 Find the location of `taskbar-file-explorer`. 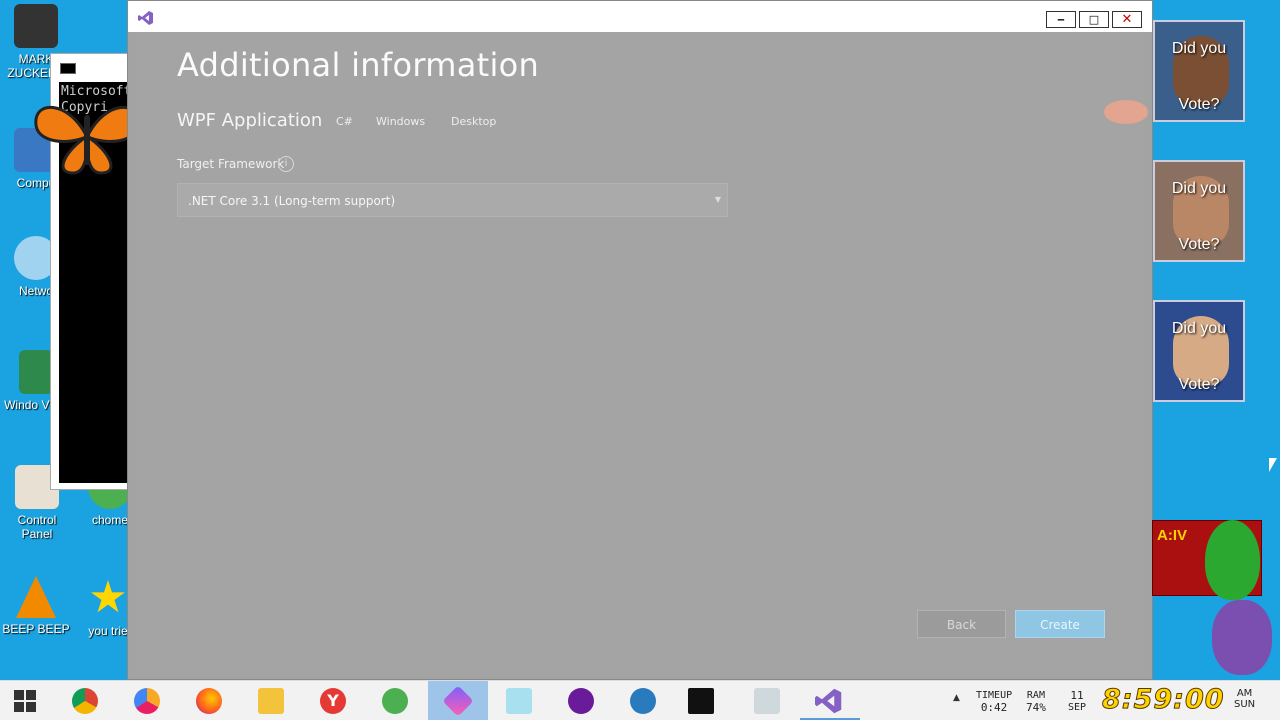

taskbar-file-explorer is located at coordinates (271, 701).